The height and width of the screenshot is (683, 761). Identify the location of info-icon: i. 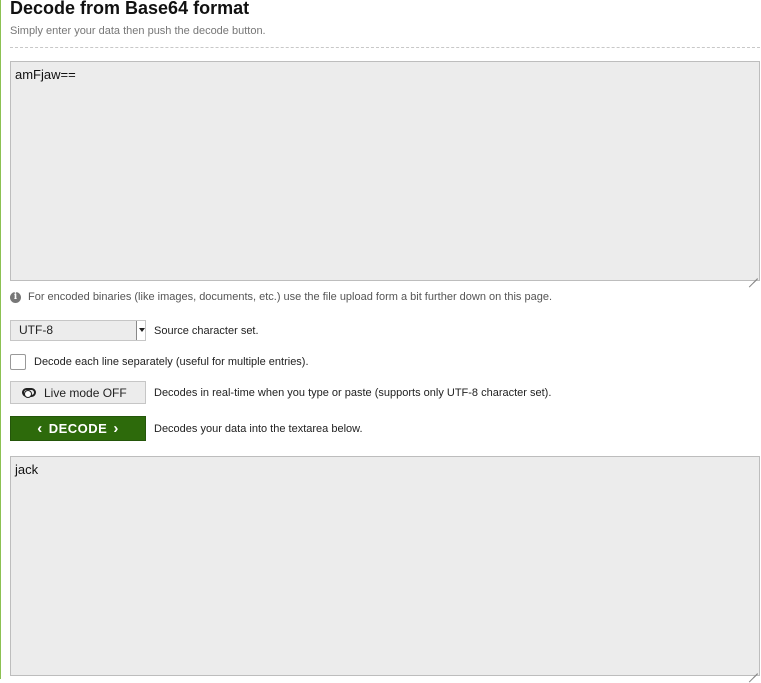
(15, 297).